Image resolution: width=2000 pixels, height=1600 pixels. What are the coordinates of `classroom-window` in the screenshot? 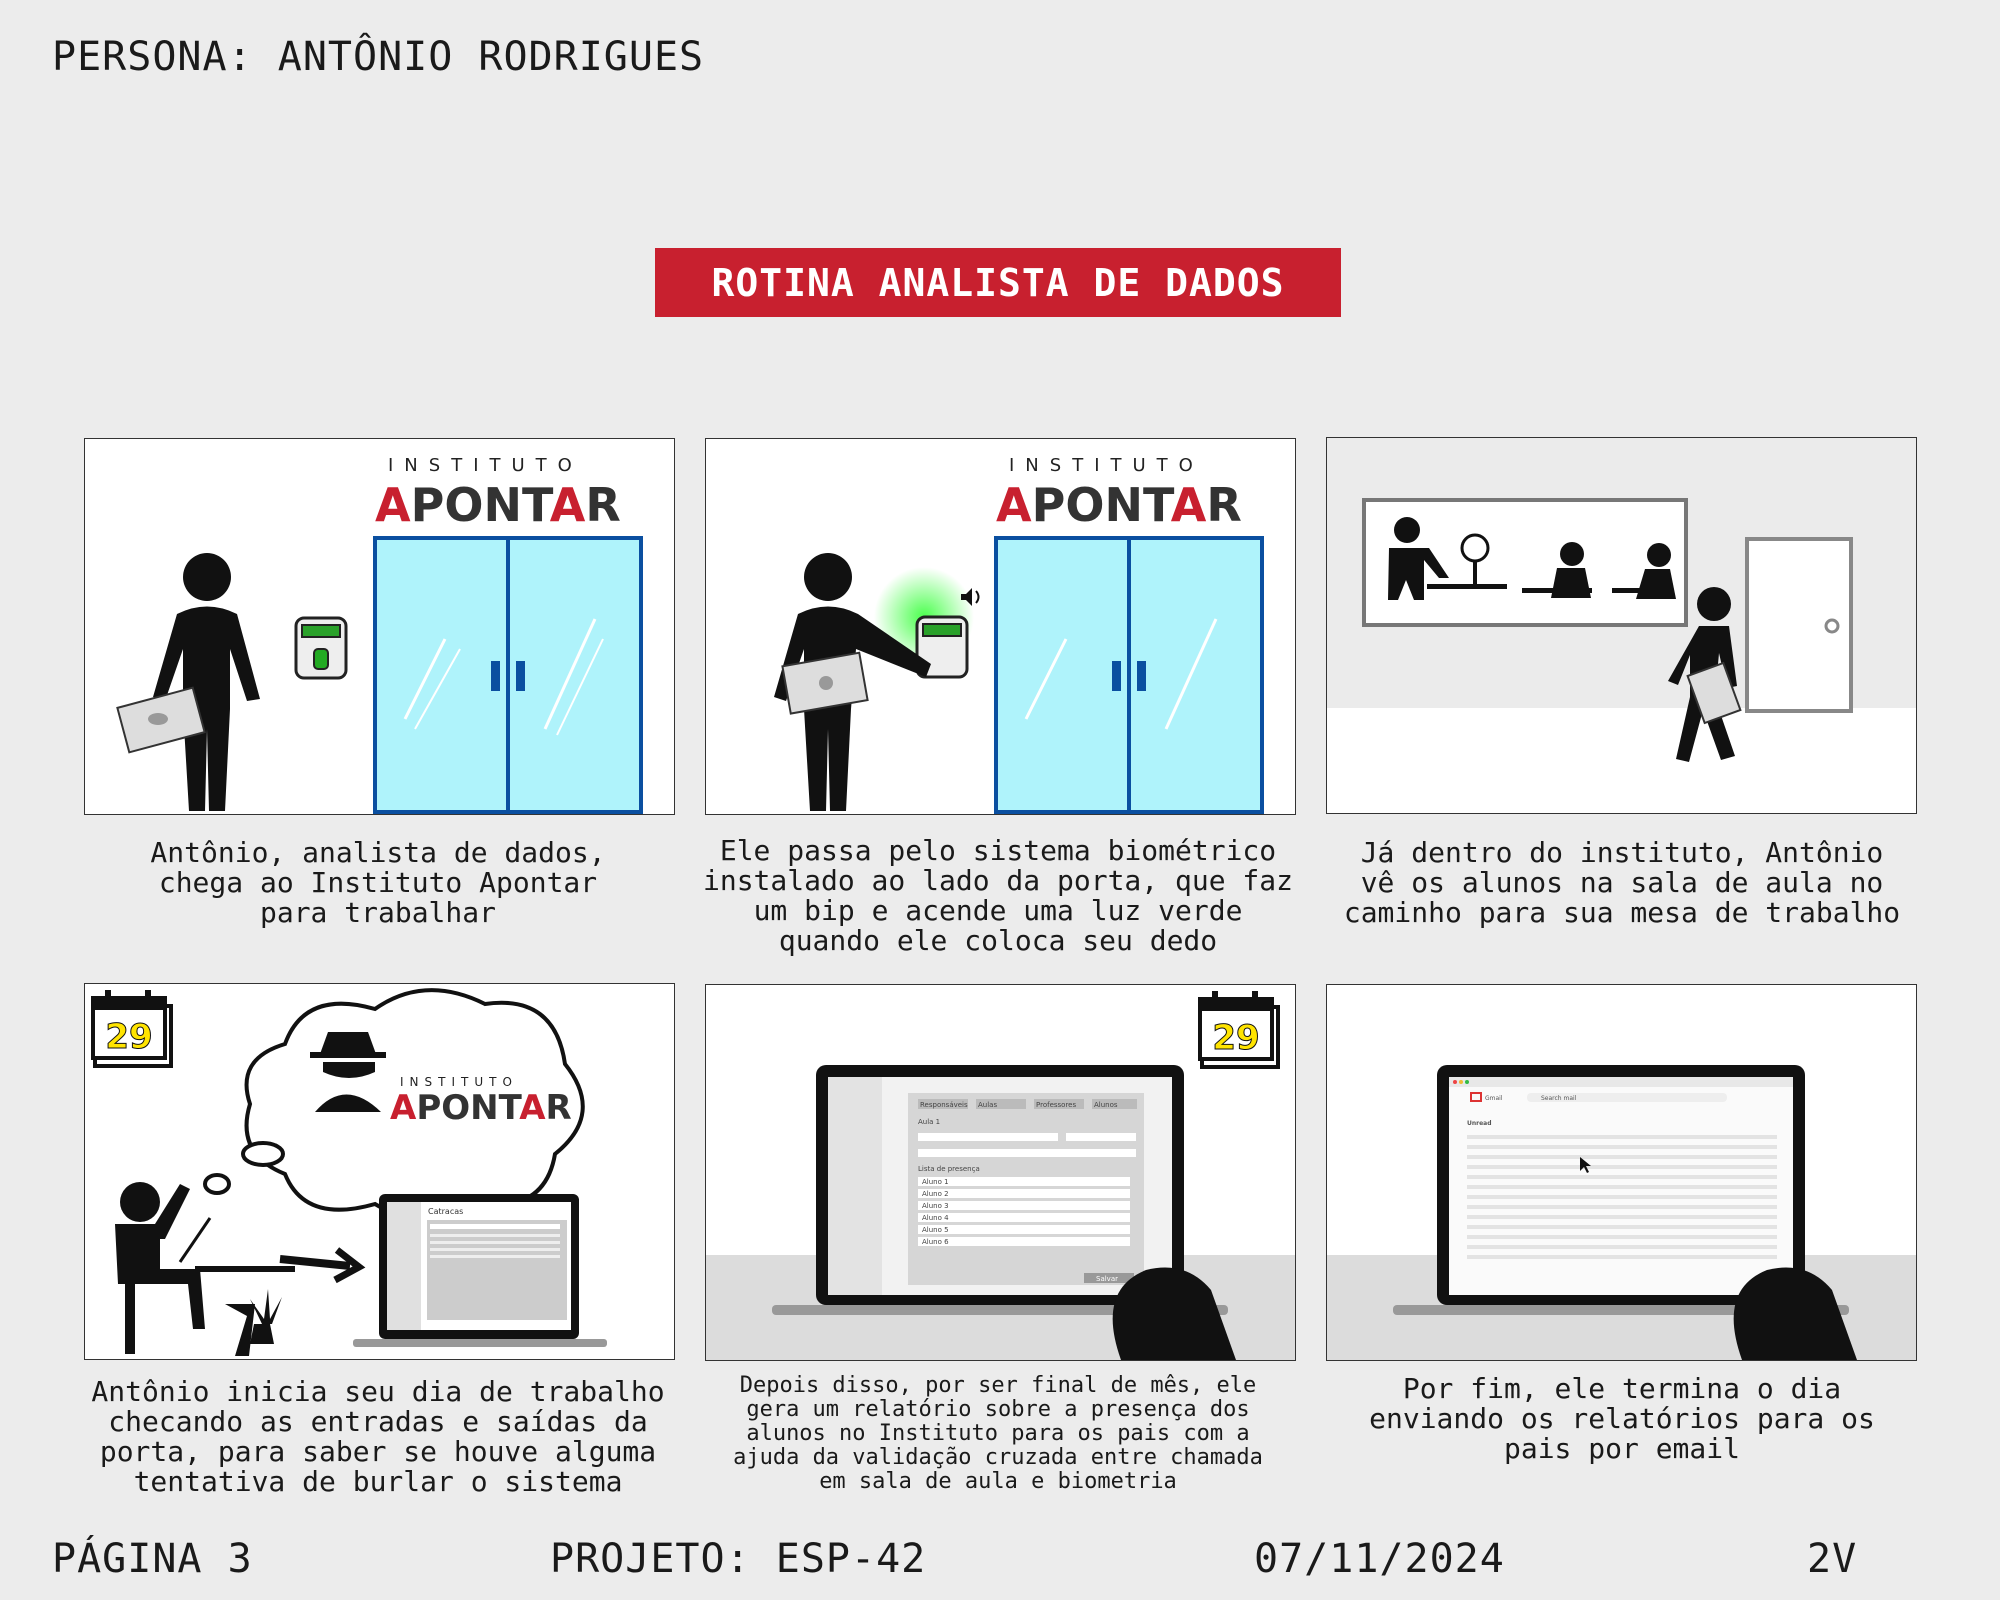 It's located at (1525, 562).